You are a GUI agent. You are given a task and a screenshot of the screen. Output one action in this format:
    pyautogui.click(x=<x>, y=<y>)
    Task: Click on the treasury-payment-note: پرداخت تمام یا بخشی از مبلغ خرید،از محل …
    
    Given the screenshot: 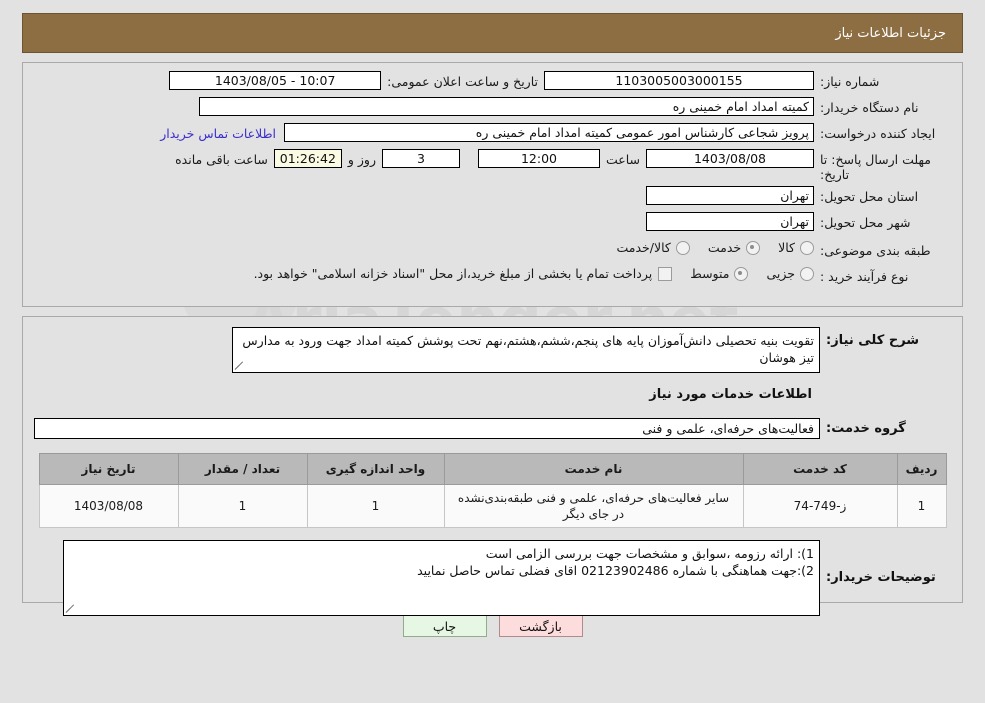 What is the action you would take?
    pyautogui.click(x=453, y=273)
    